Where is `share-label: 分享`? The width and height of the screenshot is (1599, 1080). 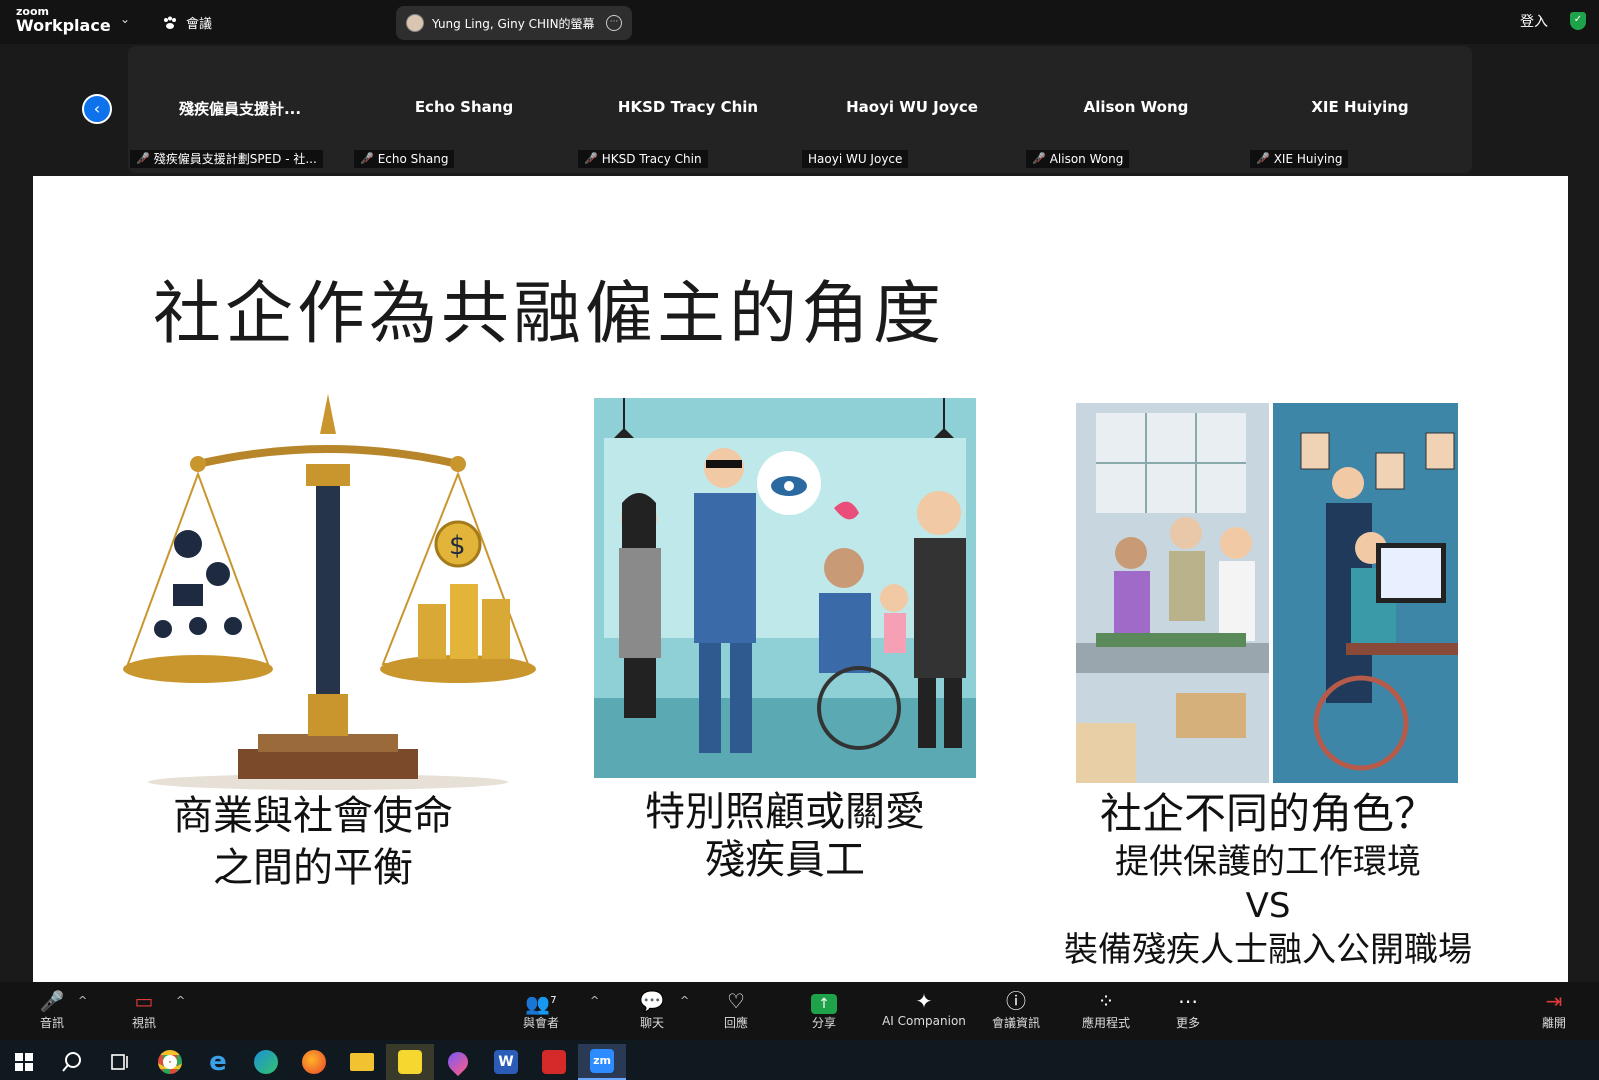 share-label: 分享 is located at coordinates (823, 1023).